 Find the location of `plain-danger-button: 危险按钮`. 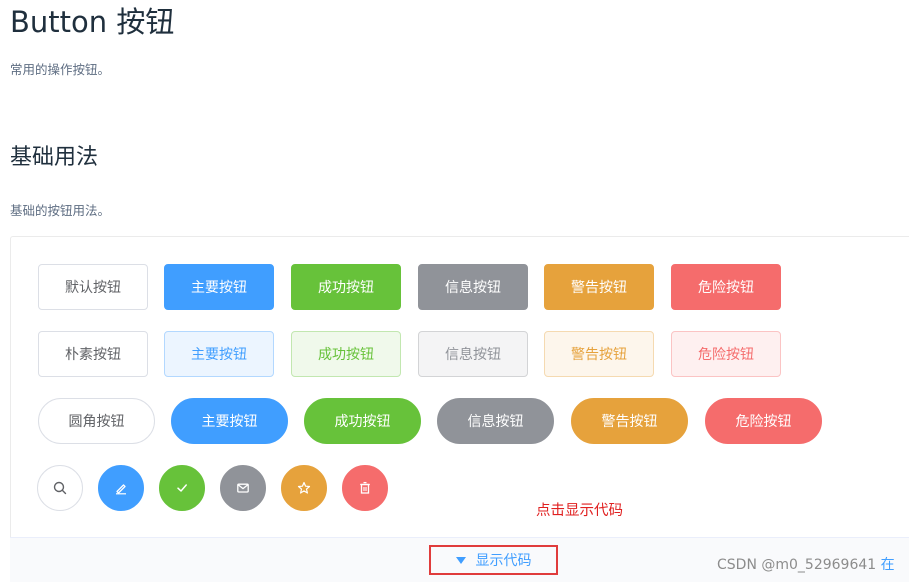

plain-danger-button: 危险按钮 is located at coordinates (726, 354).